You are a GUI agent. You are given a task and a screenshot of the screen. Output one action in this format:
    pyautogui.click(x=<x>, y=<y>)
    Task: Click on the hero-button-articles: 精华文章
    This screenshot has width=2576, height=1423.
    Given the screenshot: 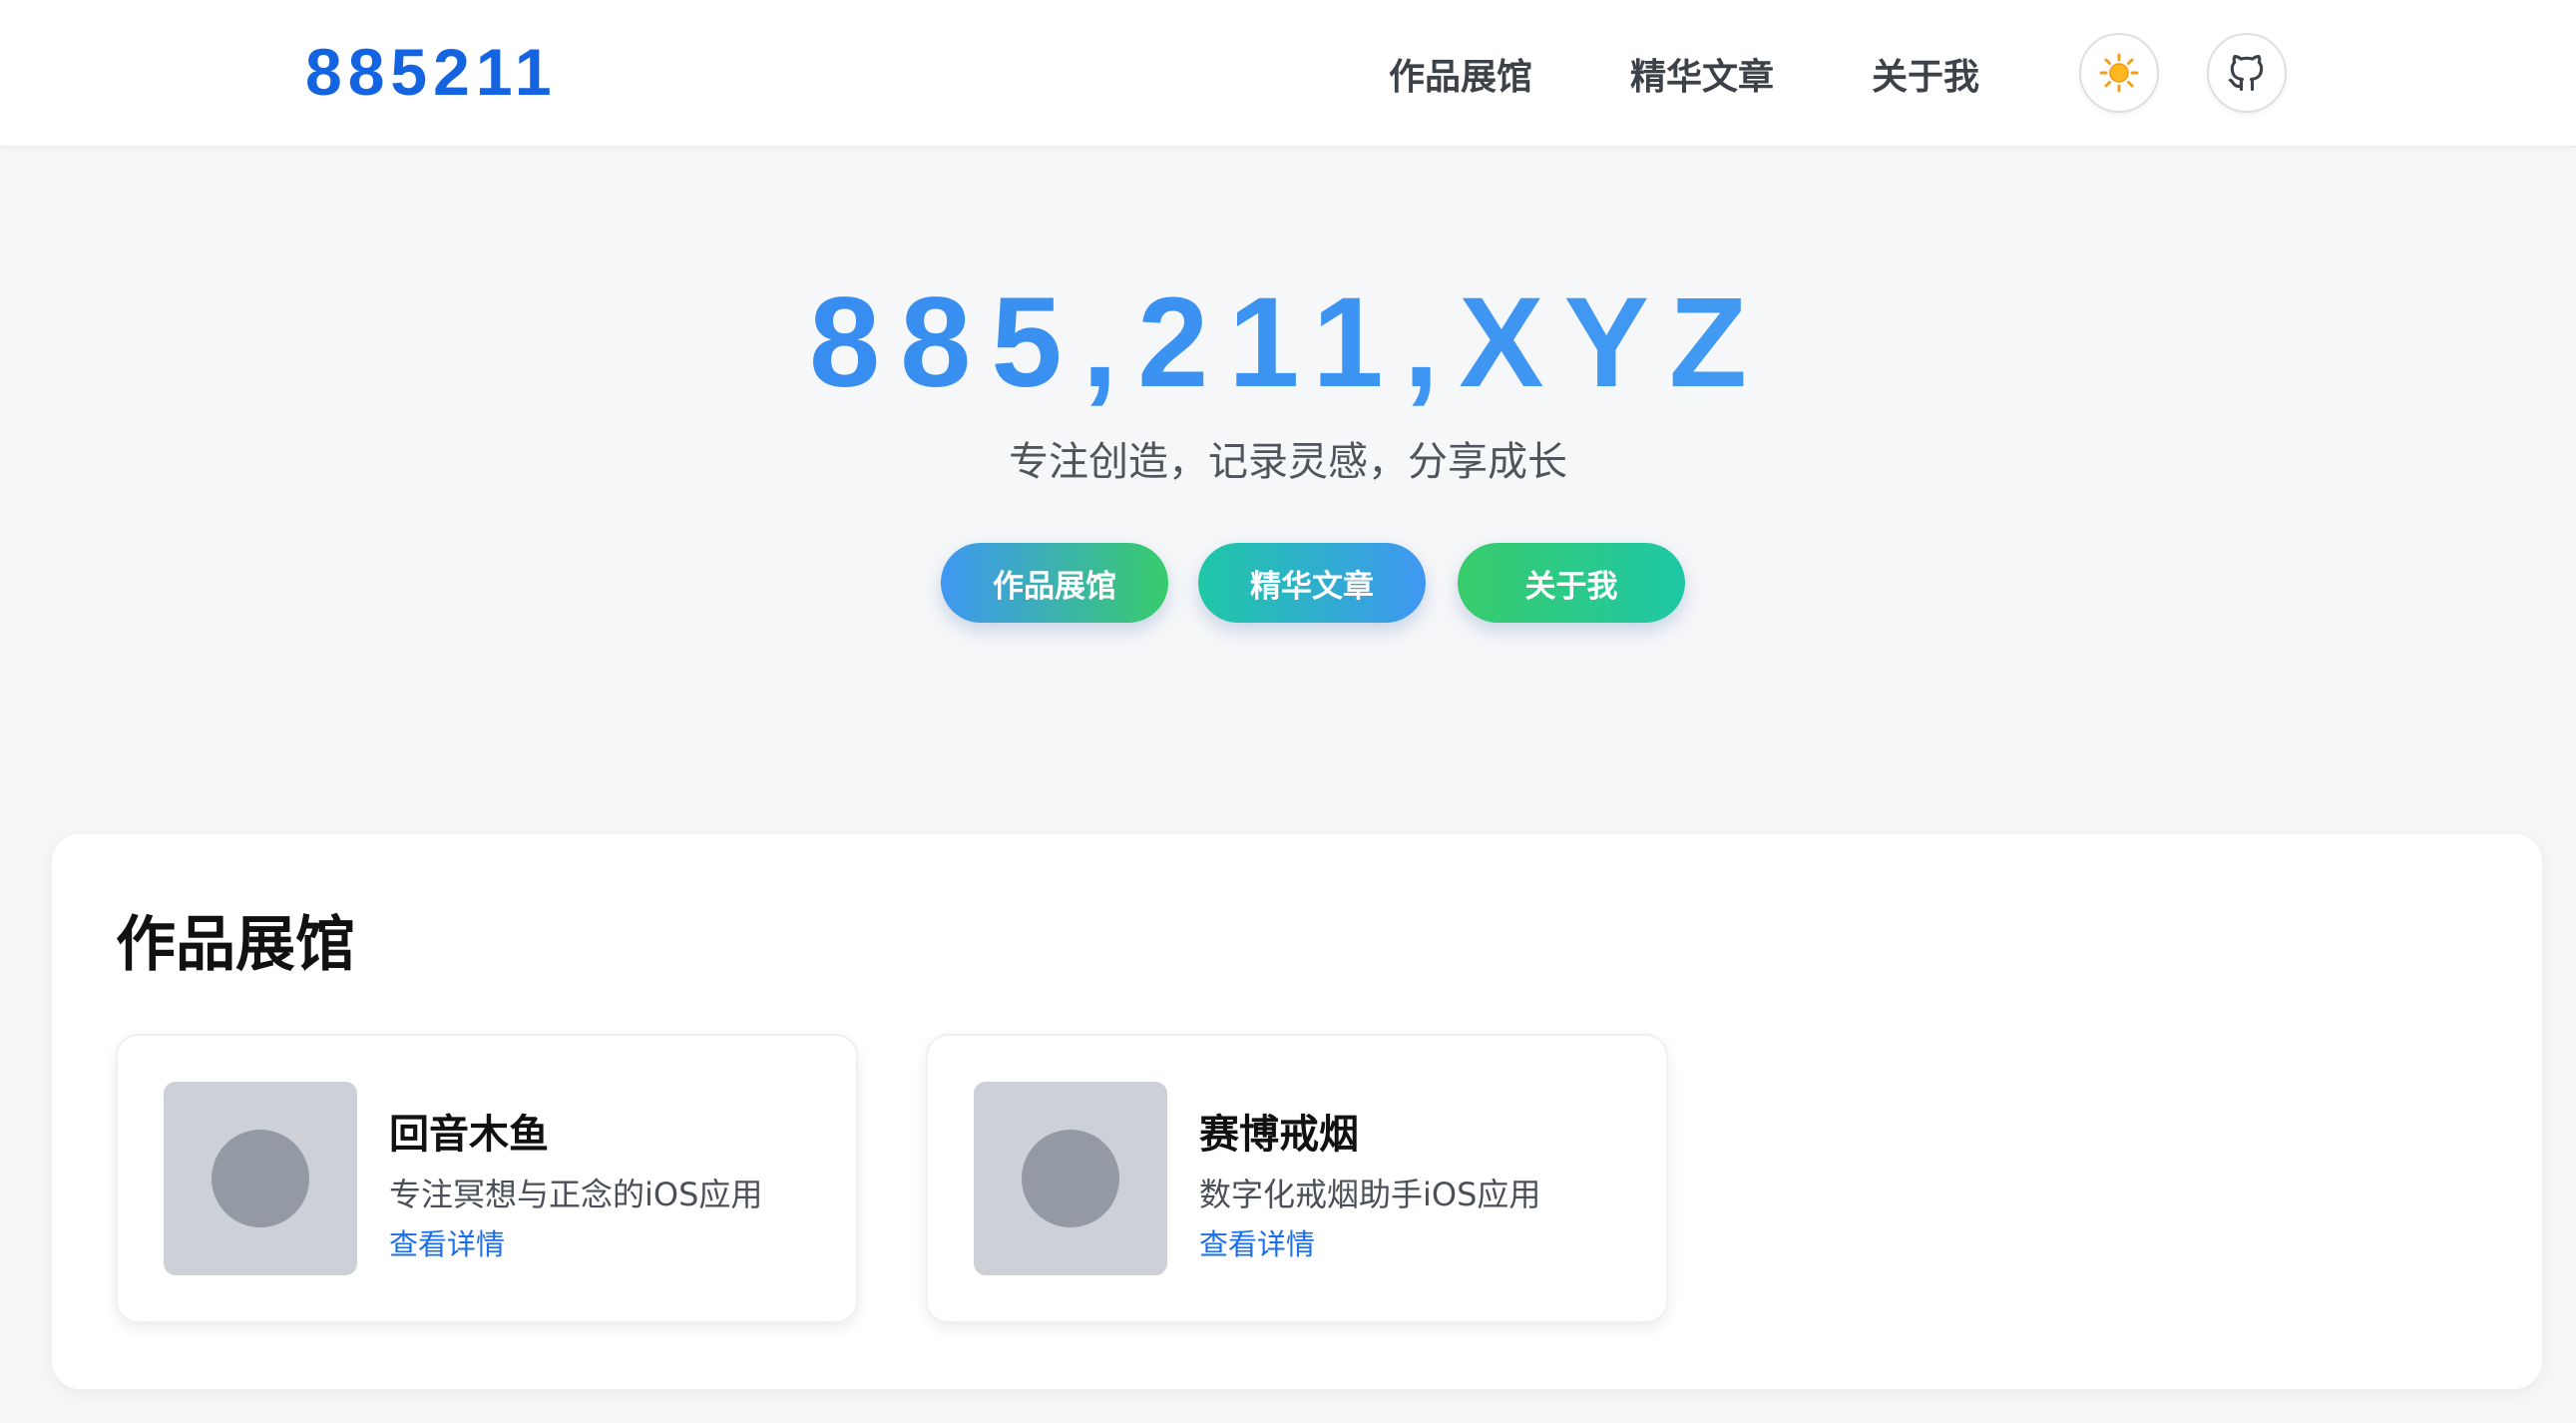 What is the action you would take?
    pyautogui.click(x=1312, y=583)
    